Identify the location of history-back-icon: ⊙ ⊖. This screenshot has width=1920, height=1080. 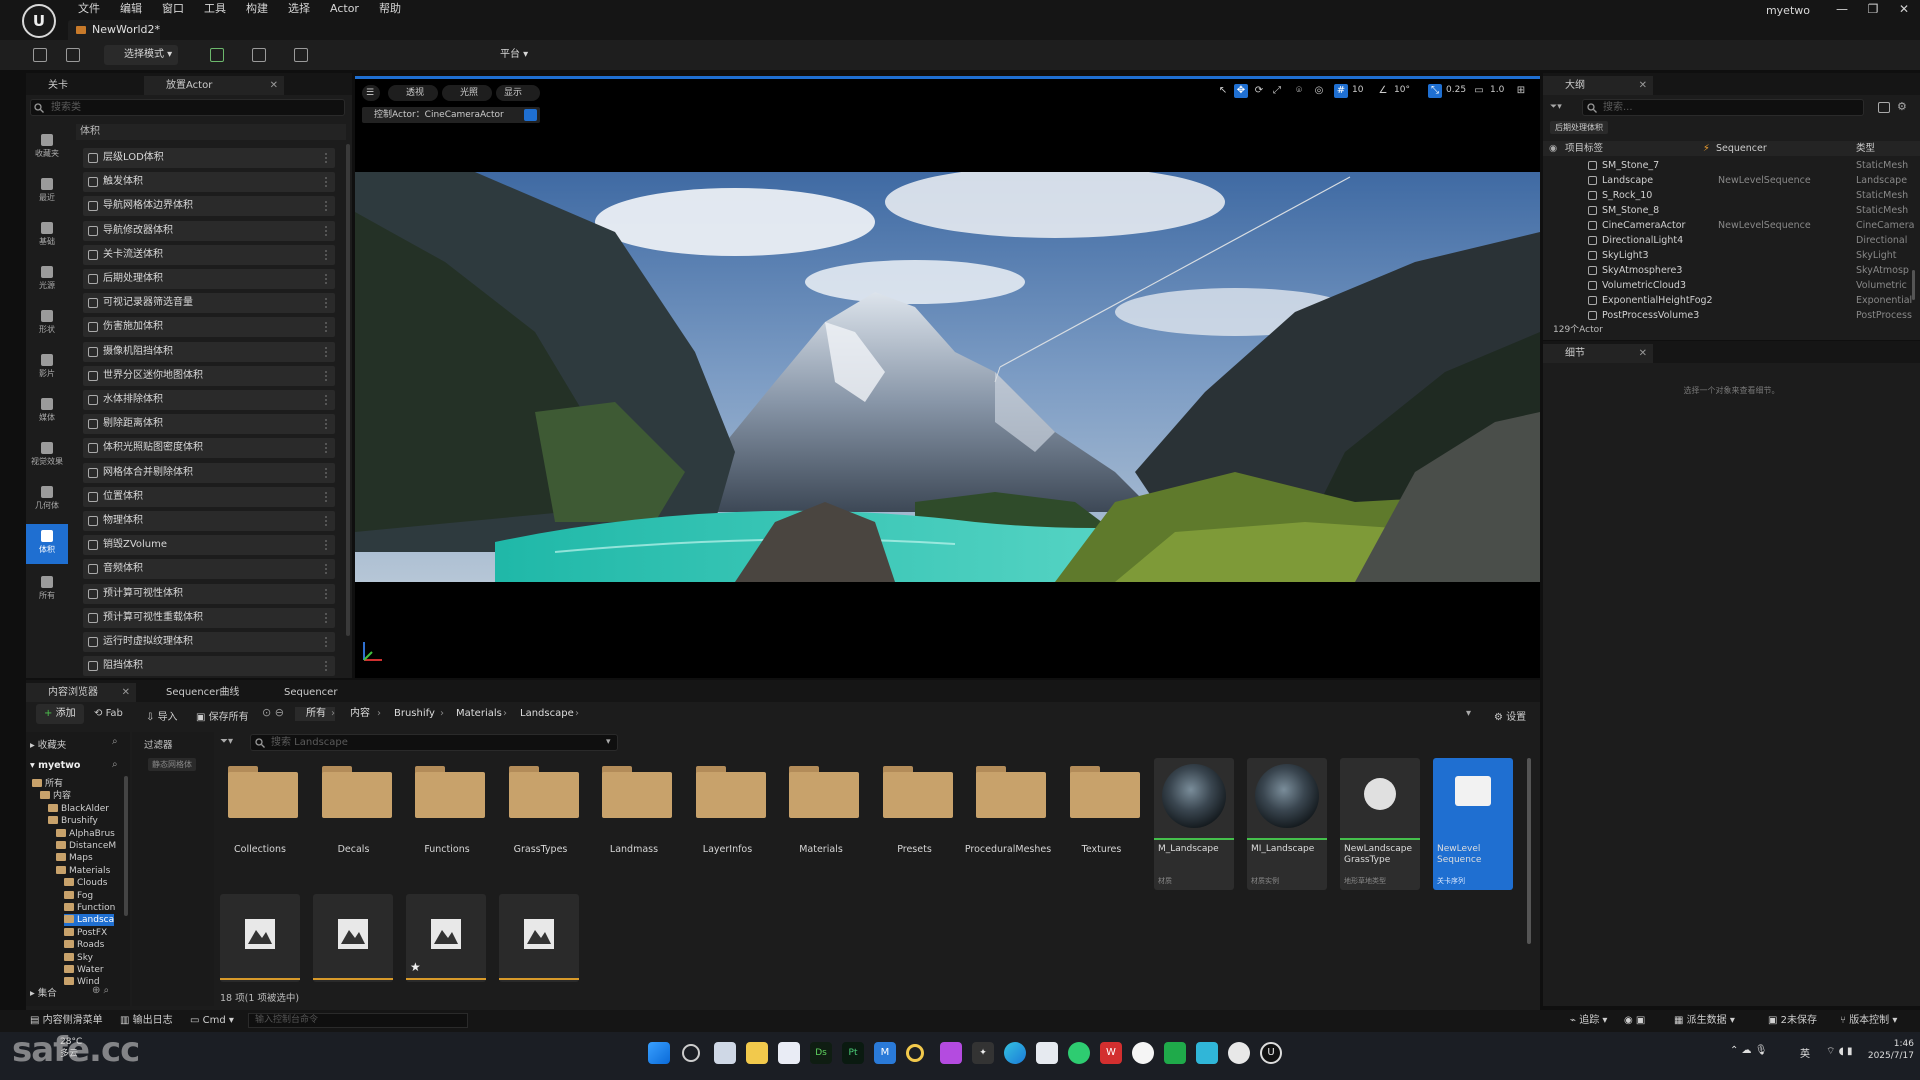
(273, 712).